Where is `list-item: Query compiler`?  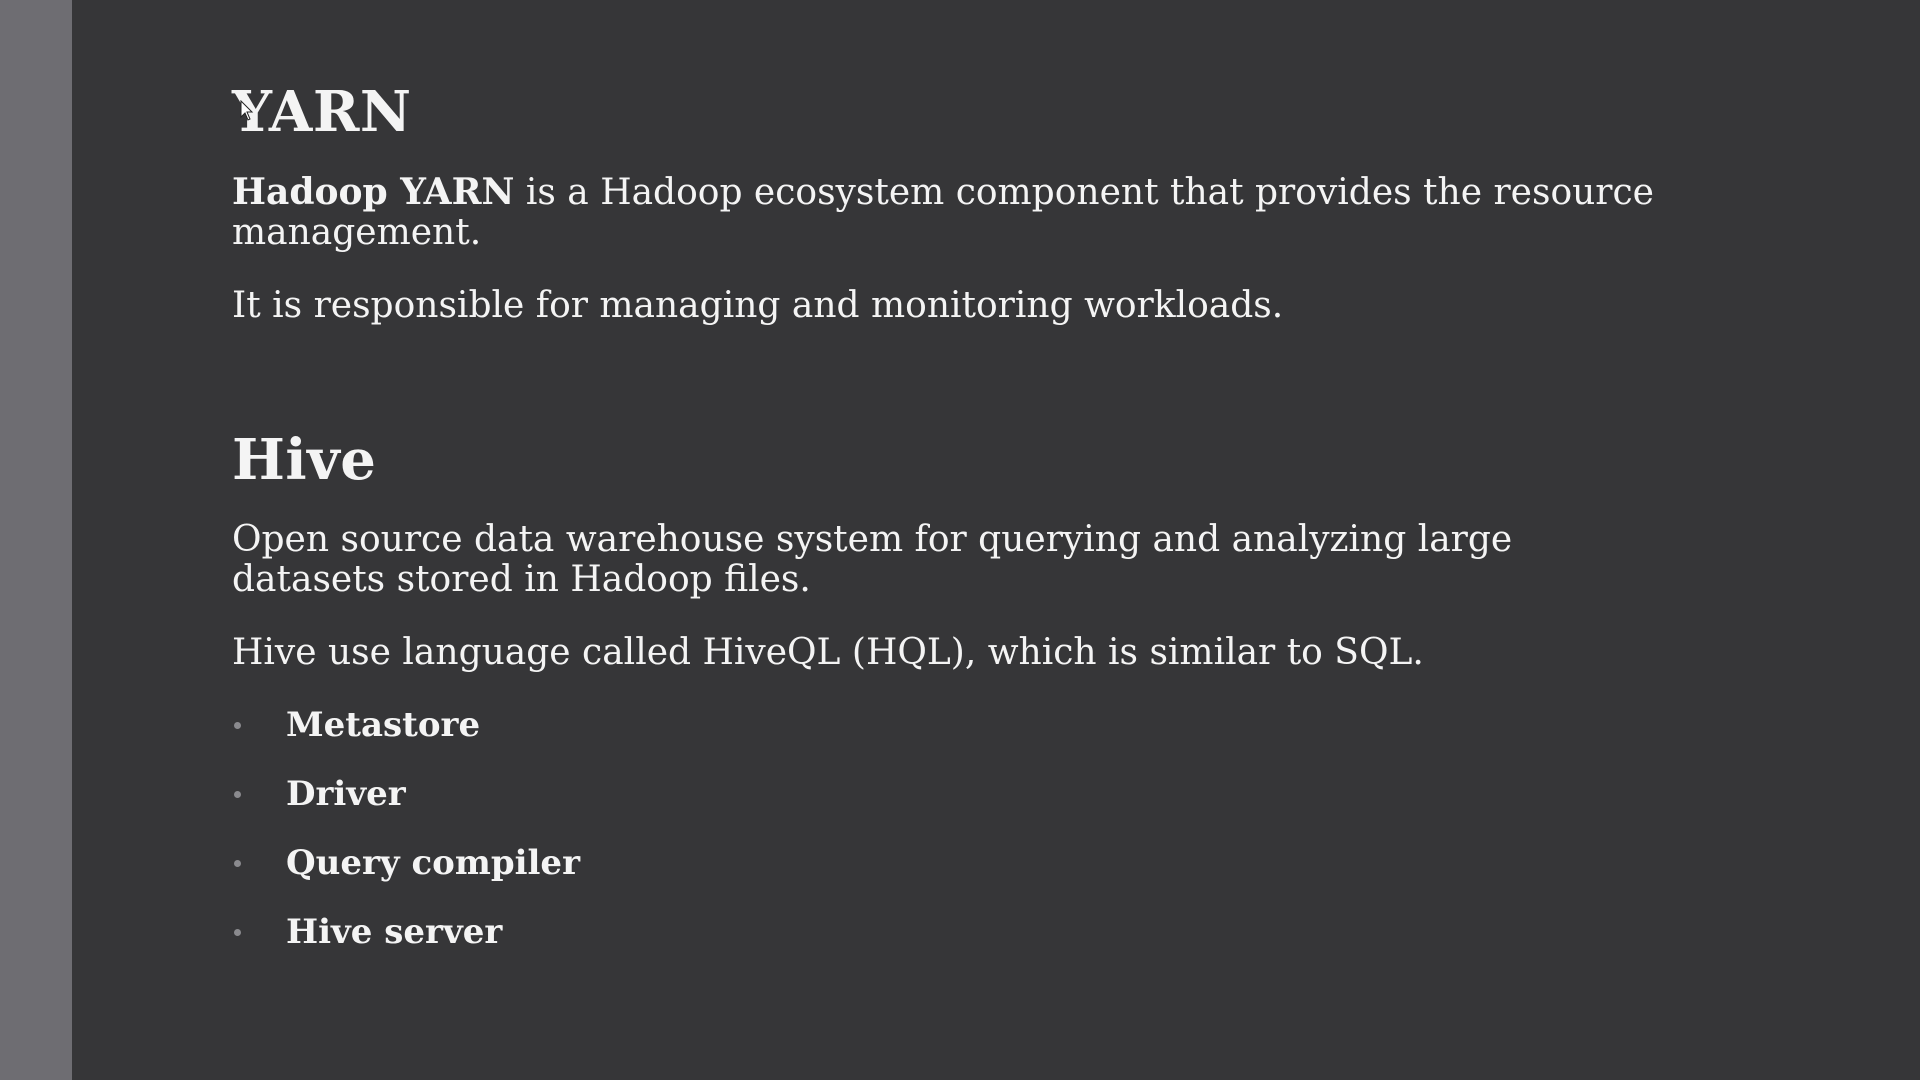 list-item: Query compiler is located at coordinates (406, 872).